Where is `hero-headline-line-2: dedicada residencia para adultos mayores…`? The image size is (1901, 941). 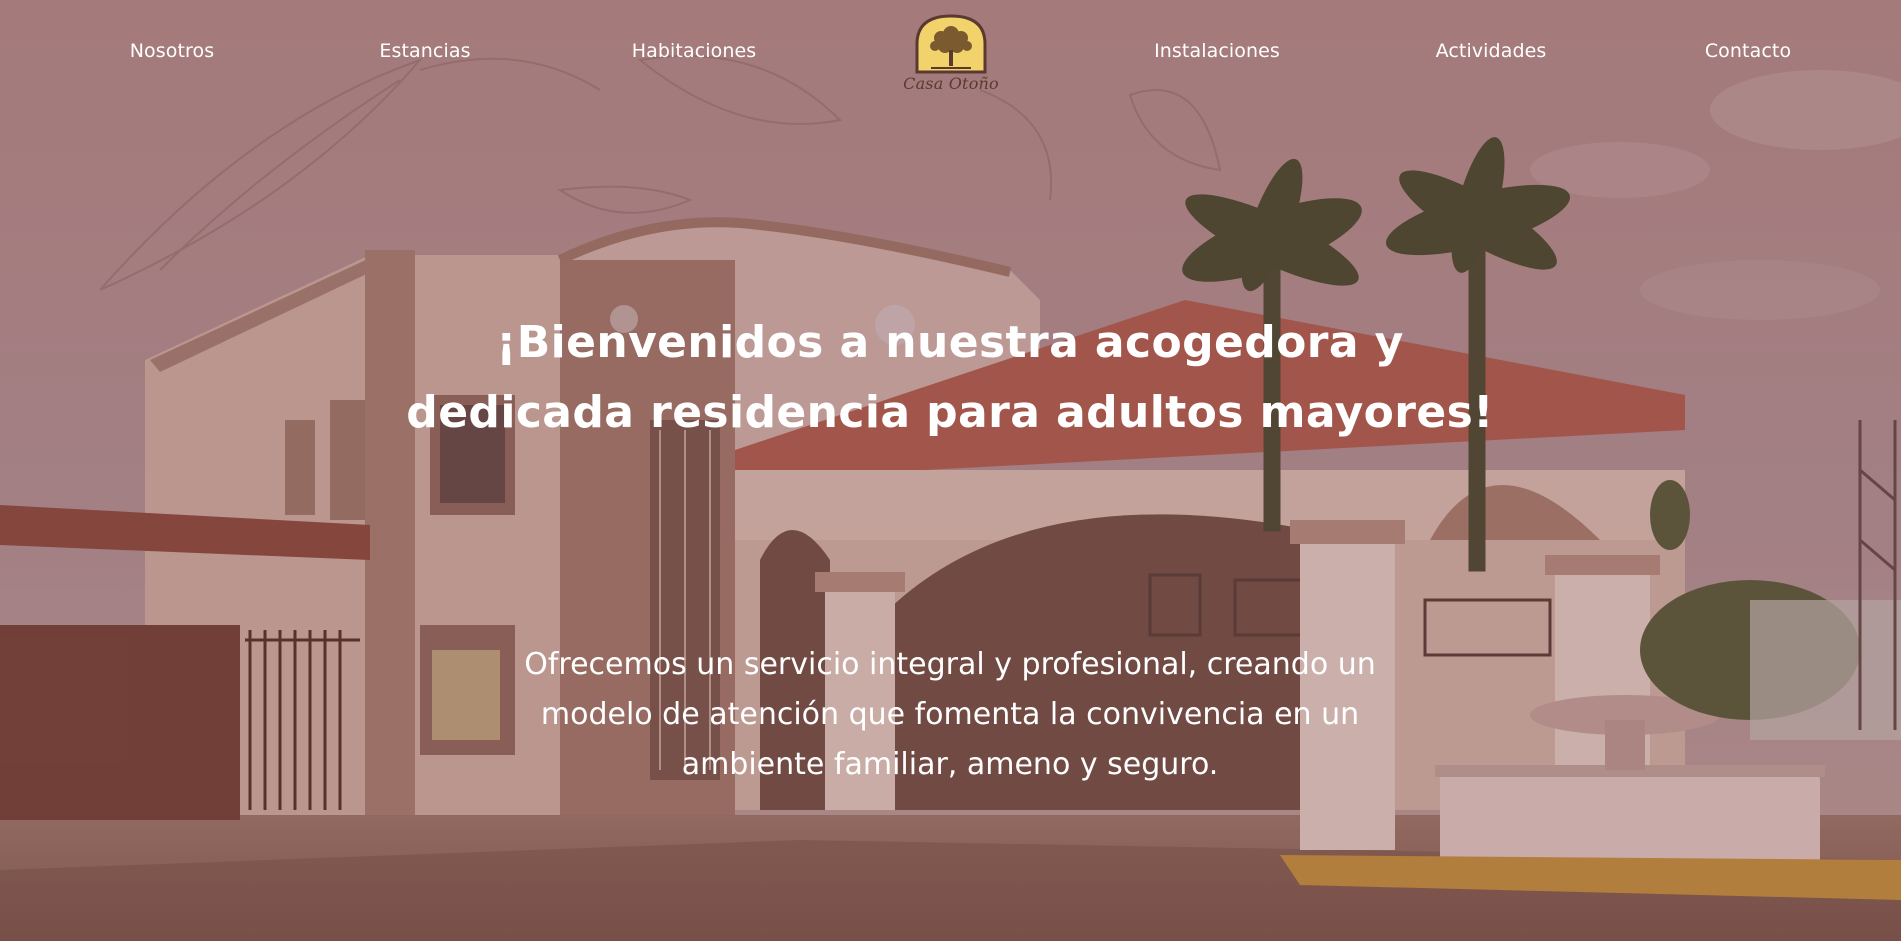 hero-headline-line-2: dedicada residencia para adultos mayores… is located at coordinates (950, 412).